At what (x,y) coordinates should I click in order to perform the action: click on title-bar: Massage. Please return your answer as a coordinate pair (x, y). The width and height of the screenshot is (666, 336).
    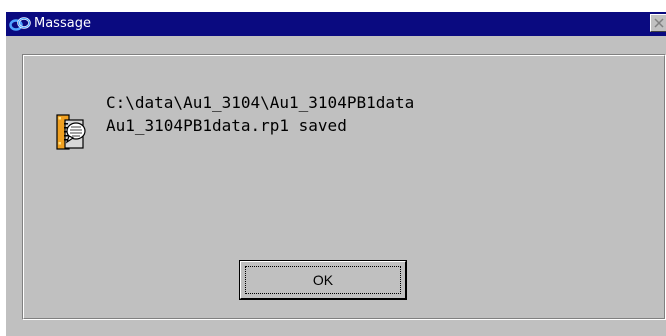
    Looking at the image, I should click on (336, 24).